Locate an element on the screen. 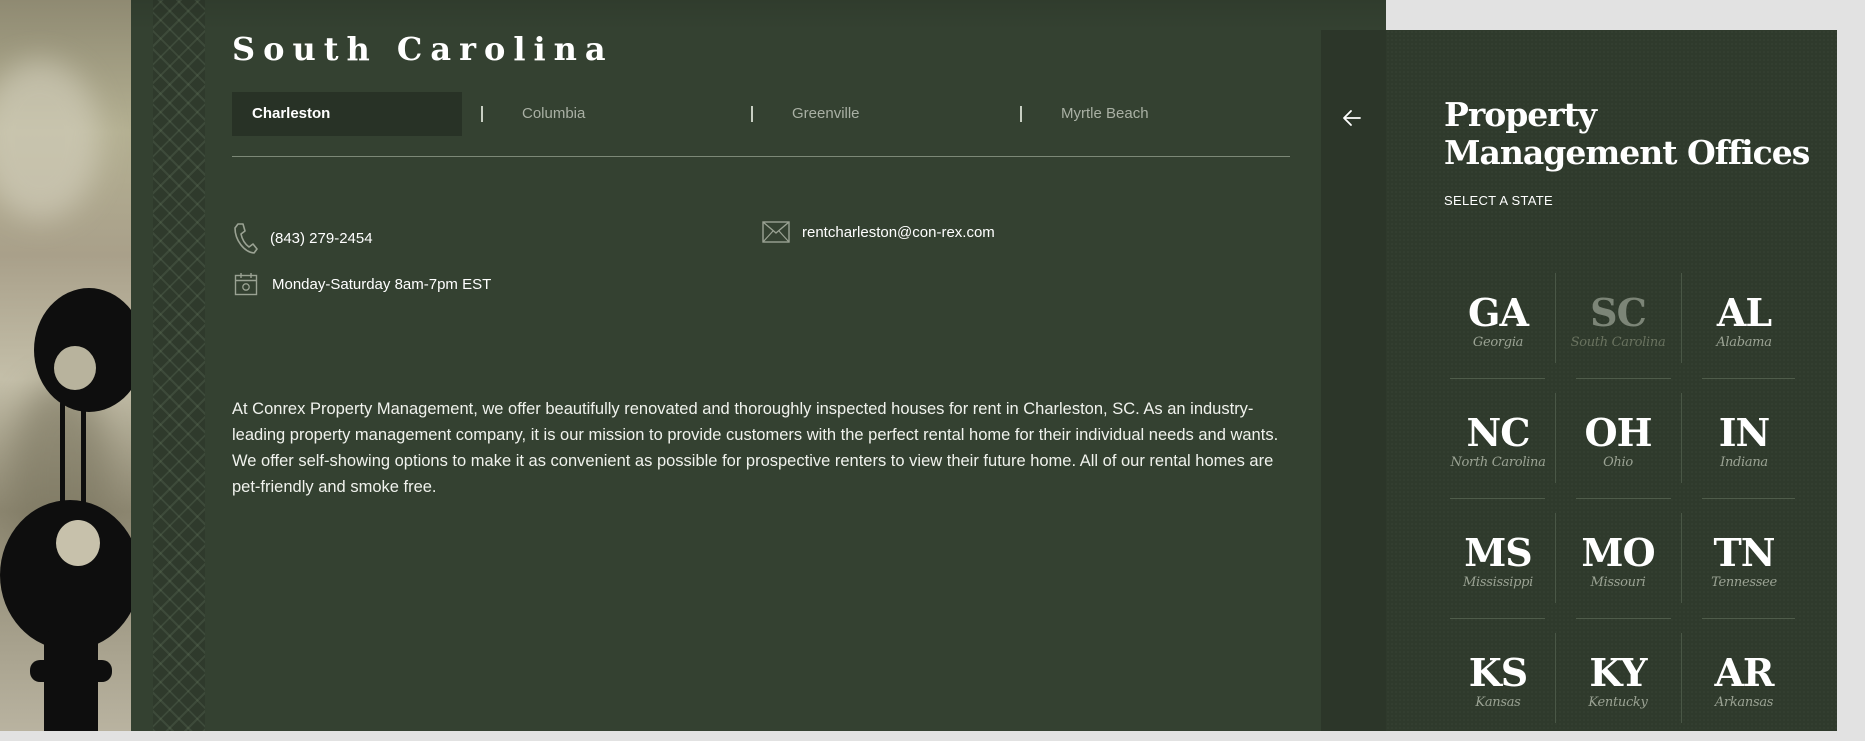 The width and height of the screenshot is (1865, 741). state-abbr: KY is located at coordinates (1618, 672).